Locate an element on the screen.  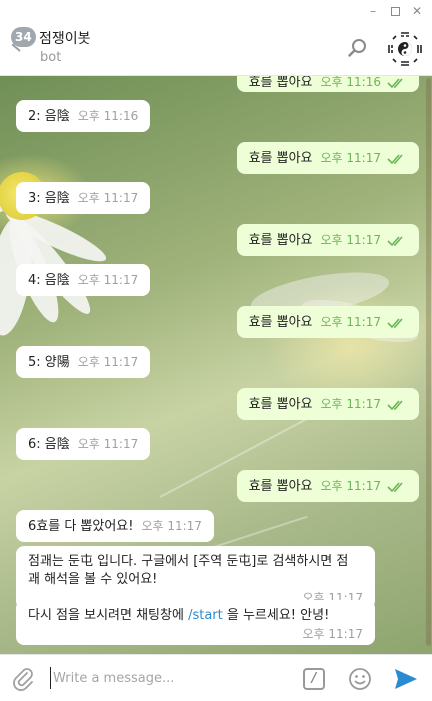
minimize-button: – is located at coordinates (373, 11).